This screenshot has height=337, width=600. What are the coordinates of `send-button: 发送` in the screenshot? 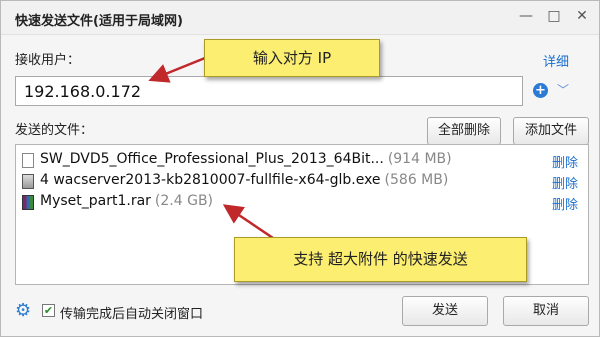 It's located at (445, 311).